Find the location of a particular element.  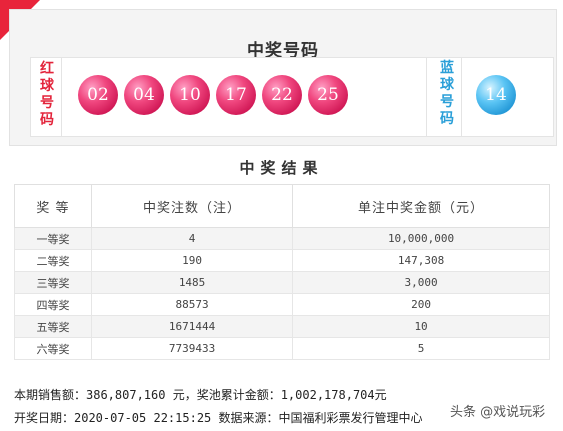

red-ball-6: 25 is located at coordinates (328, 95).